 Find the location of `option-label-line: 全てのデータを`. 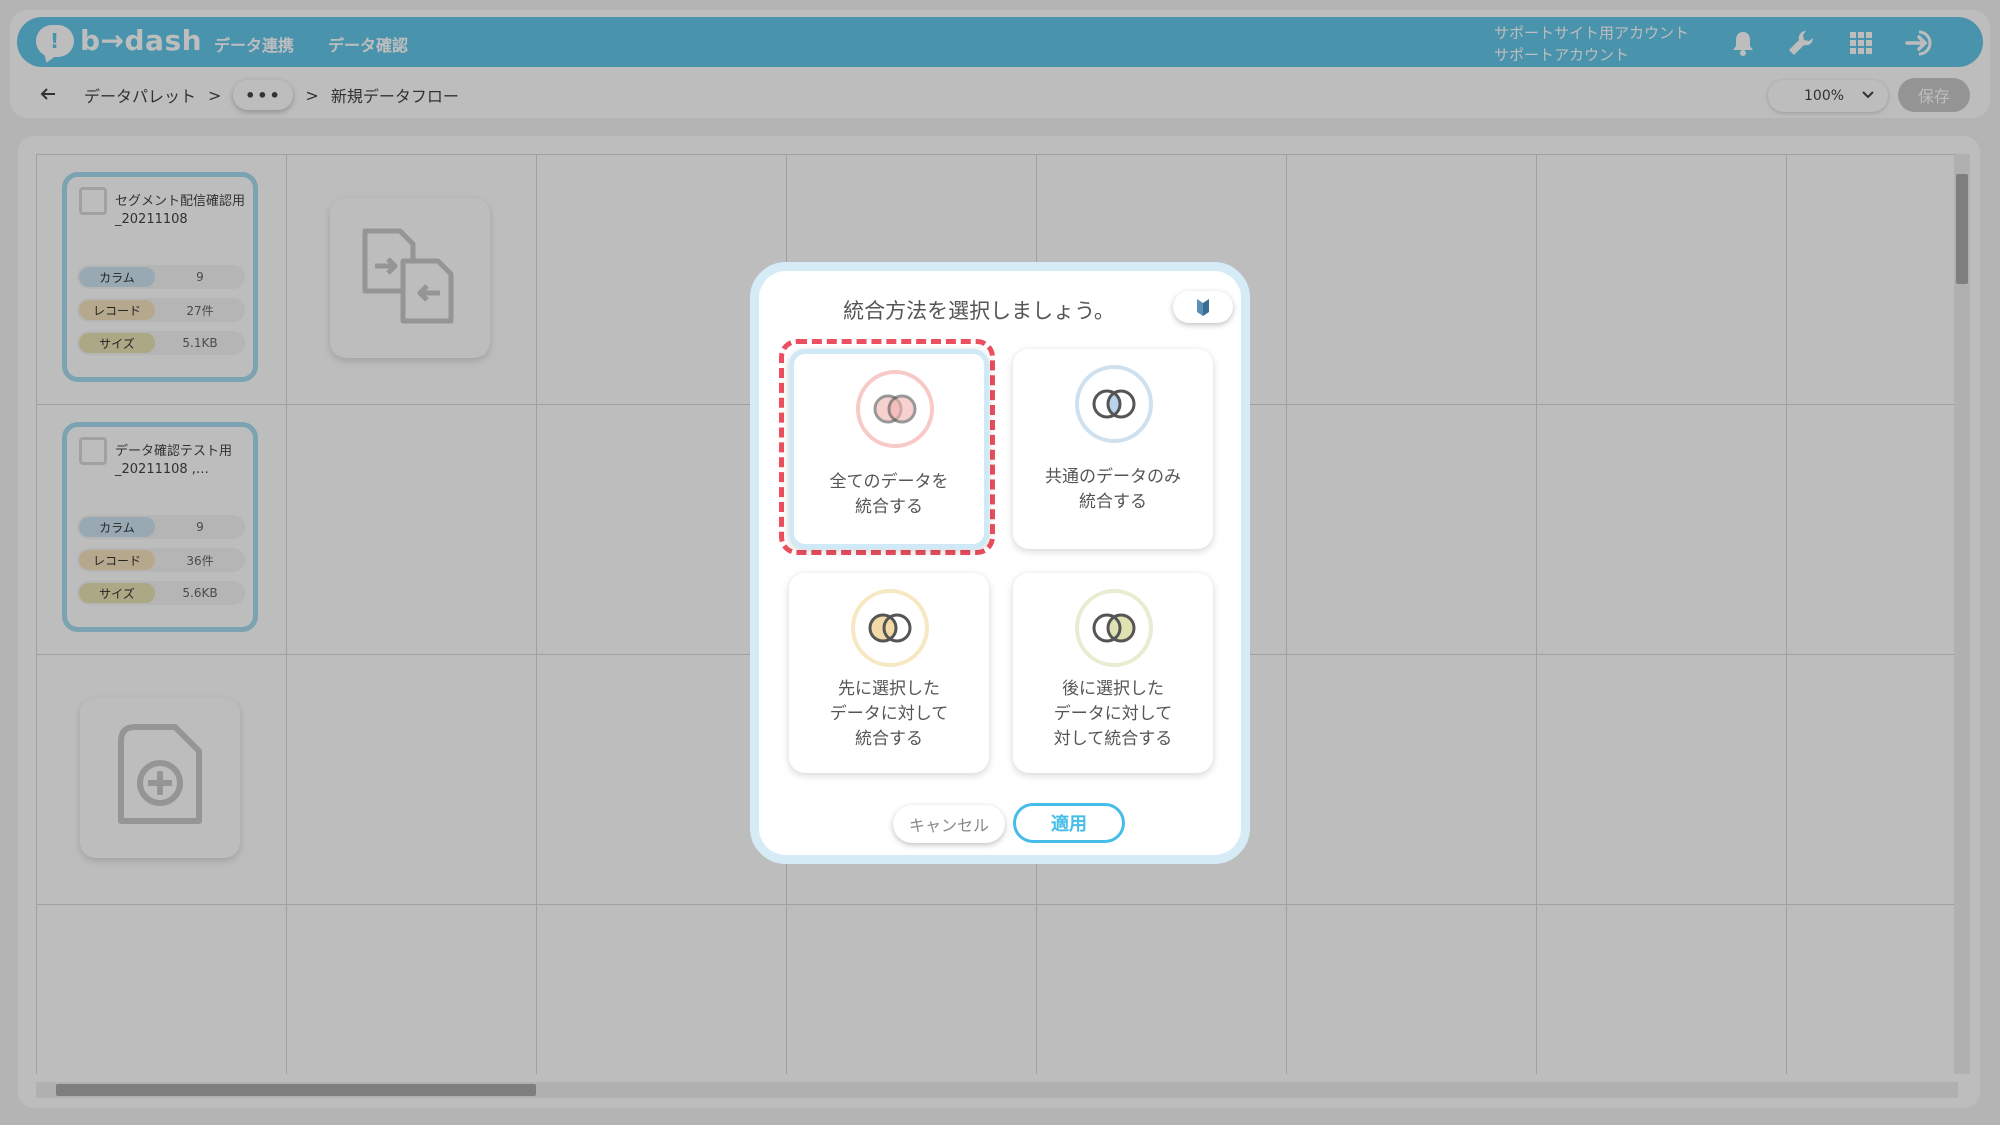

option-label-line: 全てのデータを is located at coordinates (889, 482).